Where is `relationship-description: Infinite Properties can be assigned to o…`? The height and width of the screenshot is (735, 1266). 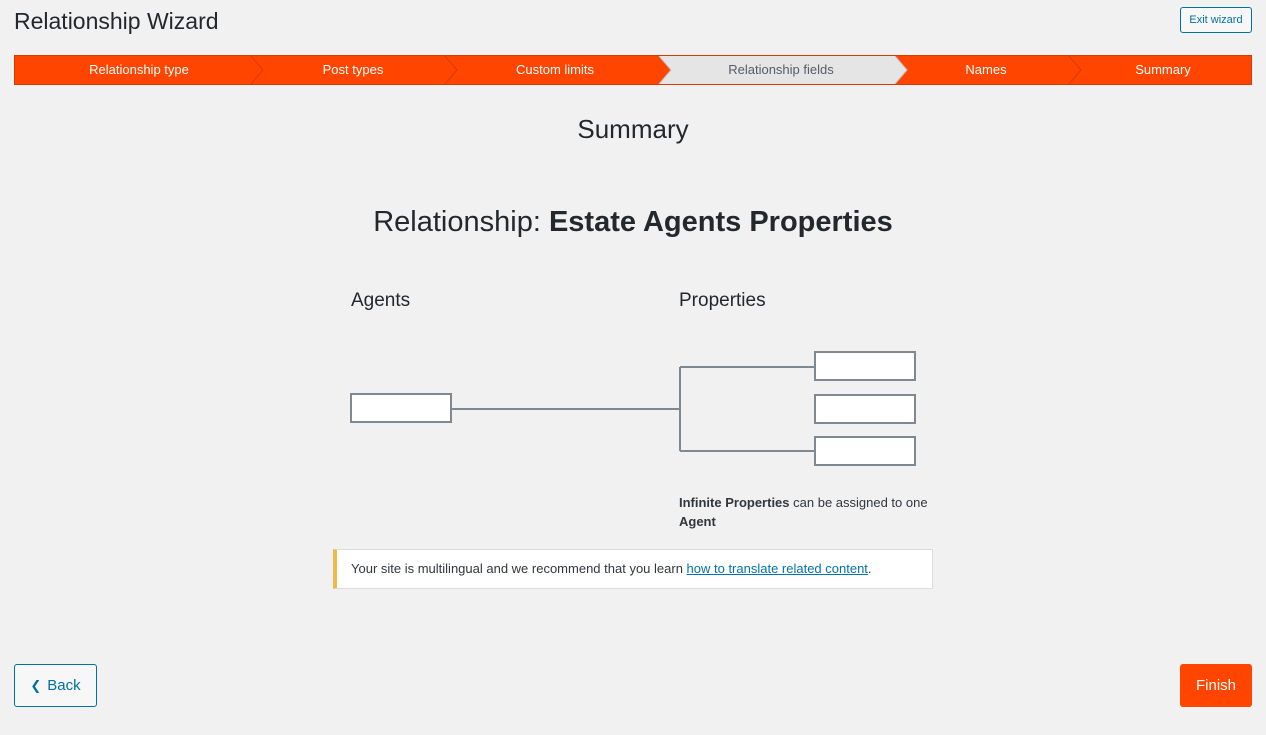
relationship-description: Infinite Properties can be assigned to o… is located at coordinates (804, 512).